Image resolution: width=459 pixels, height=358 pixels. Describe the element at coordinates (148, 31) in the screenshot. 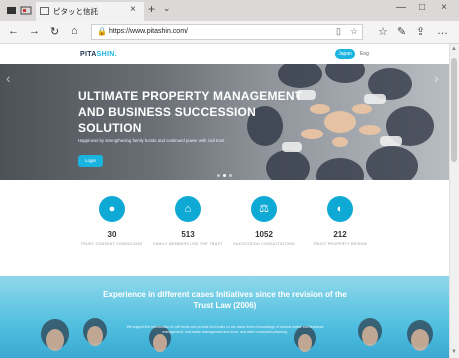

I see `address-url: https://www.pitashin.com/` at that location.